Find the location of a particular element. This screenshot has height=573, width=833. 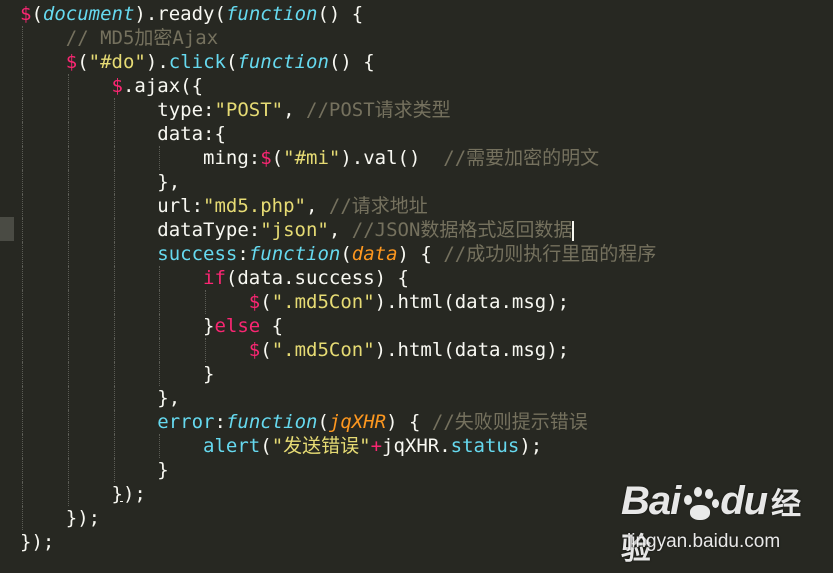

code-token: data is located at coordinates (374, 254).